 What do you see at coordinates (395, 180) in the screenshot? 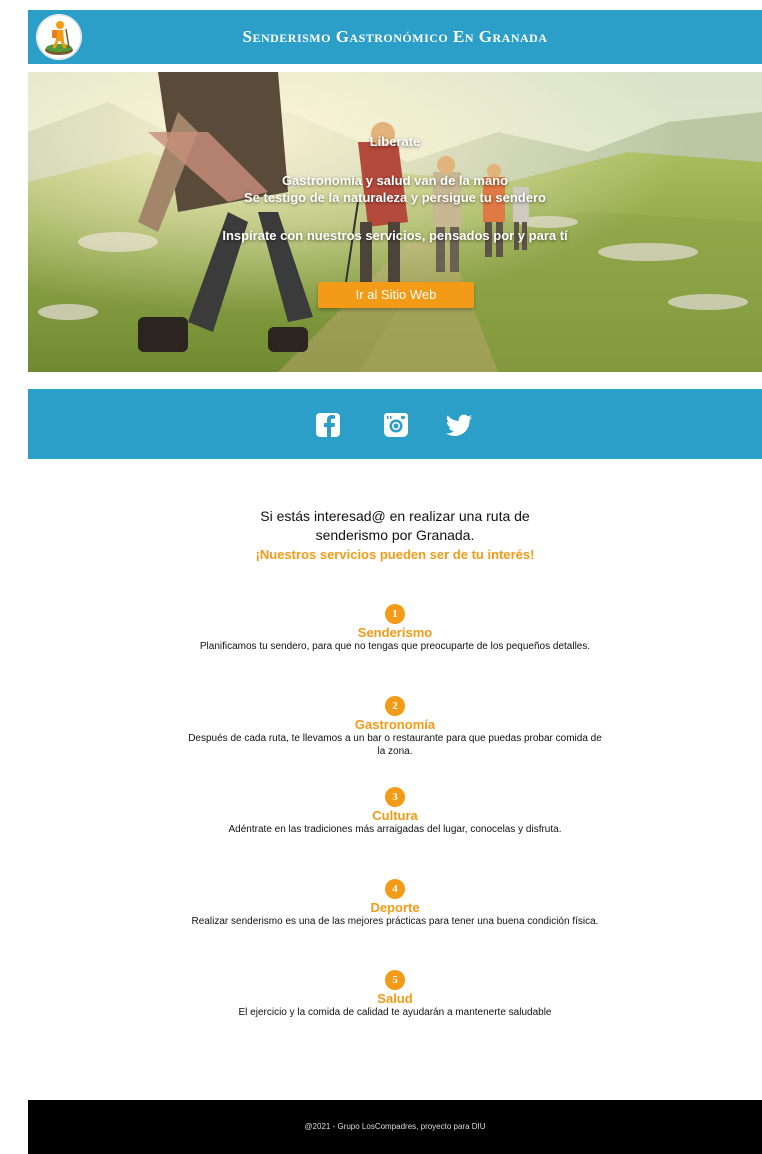
I see `hero-line-gastronomy: Gastronomía y salud van de la mano` at bounding box center [395, 180].